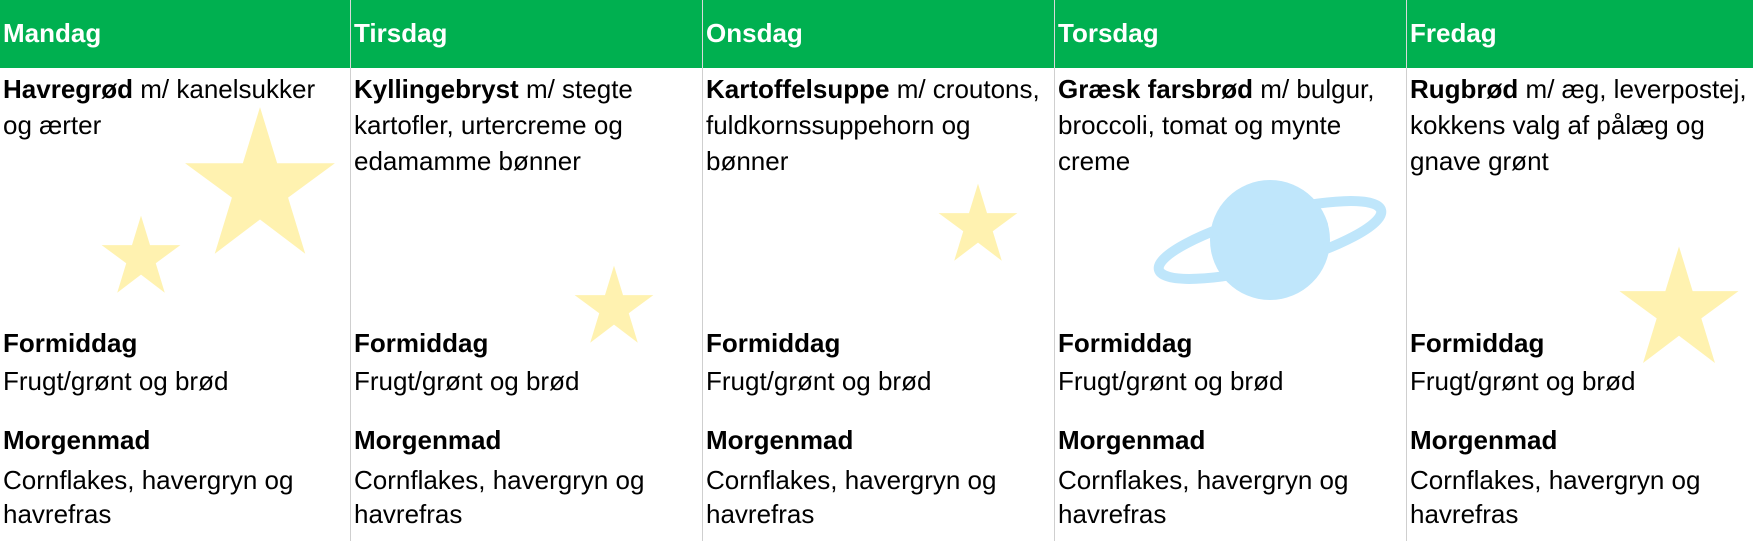 The width and height of the screenshot is (1753, 541). What do you see at coordinates (798, 89) in the screenshot?
I see `lunch-dish: Kartoffelsuppe` at bounding box center [798, 89].